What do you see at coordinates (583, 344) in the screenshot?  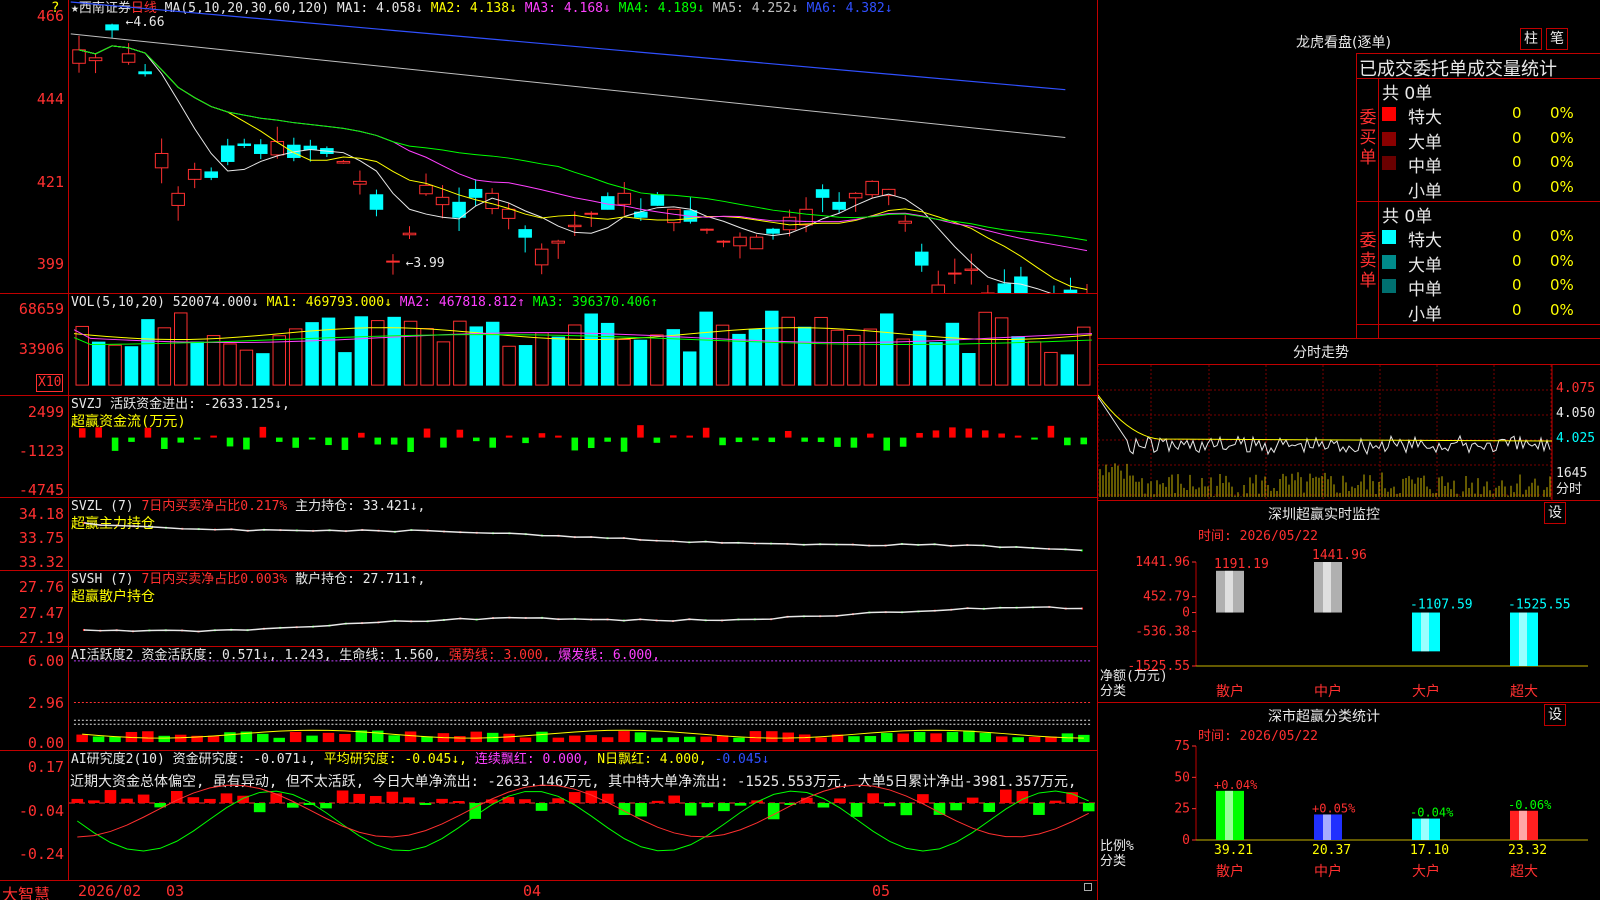 I see `volume-chart` at bounding box center [583, 344].